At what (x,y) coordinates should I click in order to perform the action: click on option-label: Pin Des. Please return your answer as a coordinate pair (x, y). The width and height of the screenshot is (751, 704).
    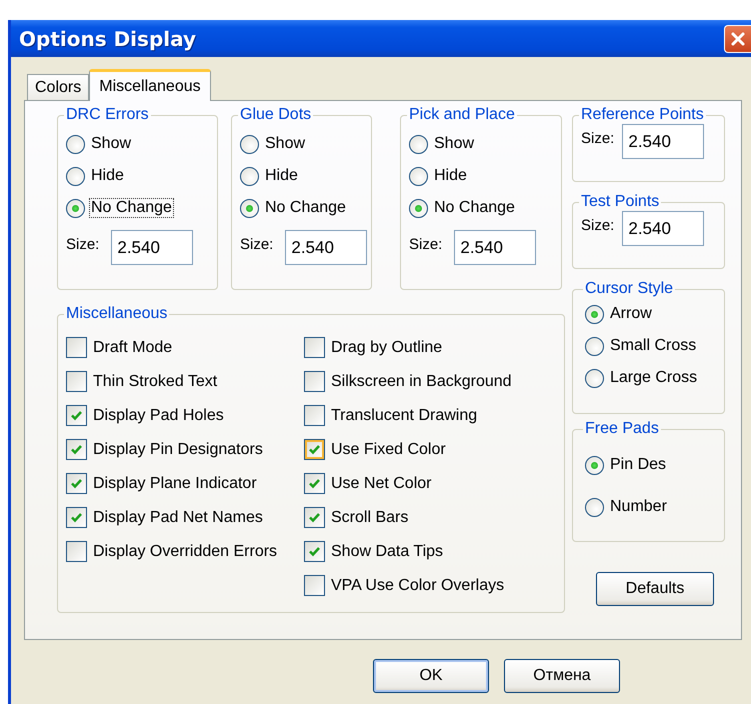
    Looking at the image, I should click on (638, 465).